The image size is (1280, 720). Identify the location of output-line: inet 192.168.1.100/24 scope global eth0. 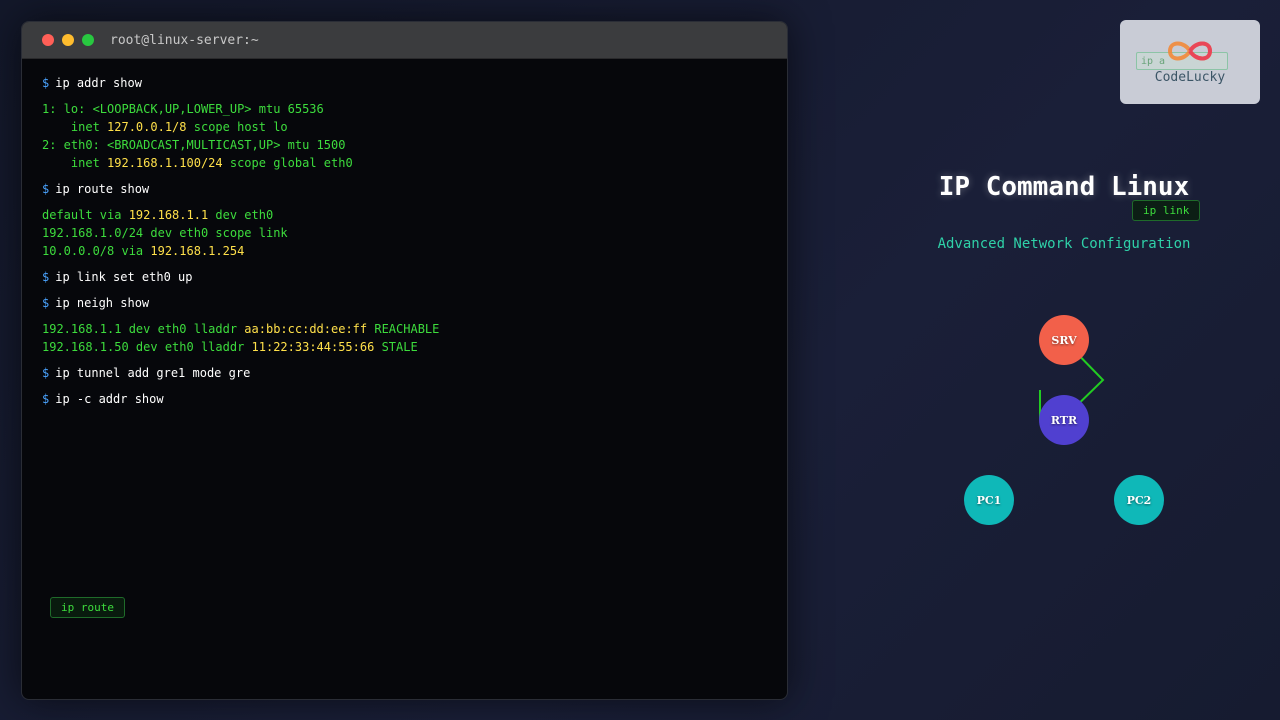
(409, 163).